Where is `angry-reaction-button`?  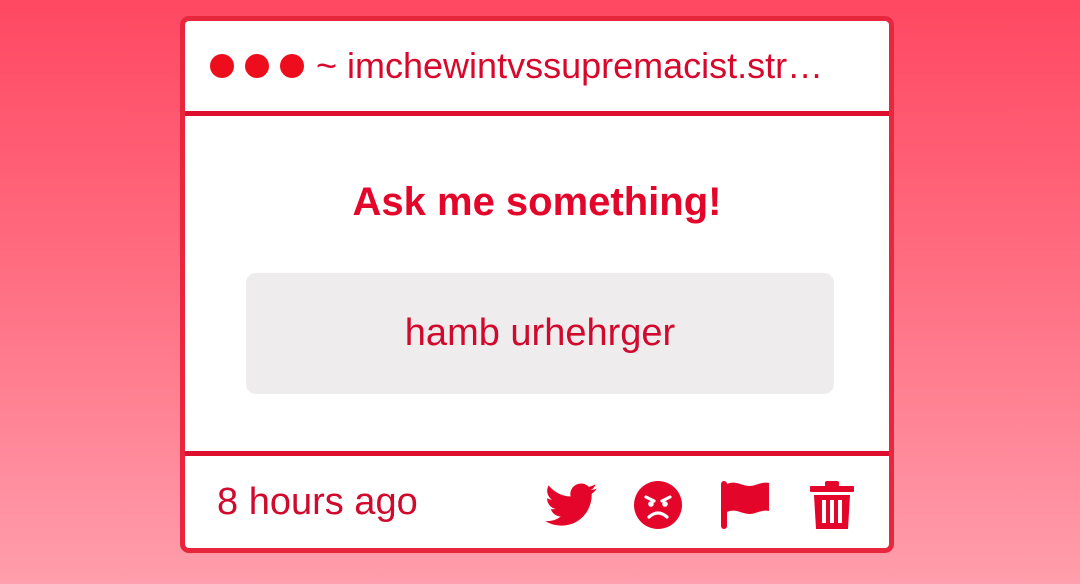 angry-reaction-button is located at coordinates (658, 505).